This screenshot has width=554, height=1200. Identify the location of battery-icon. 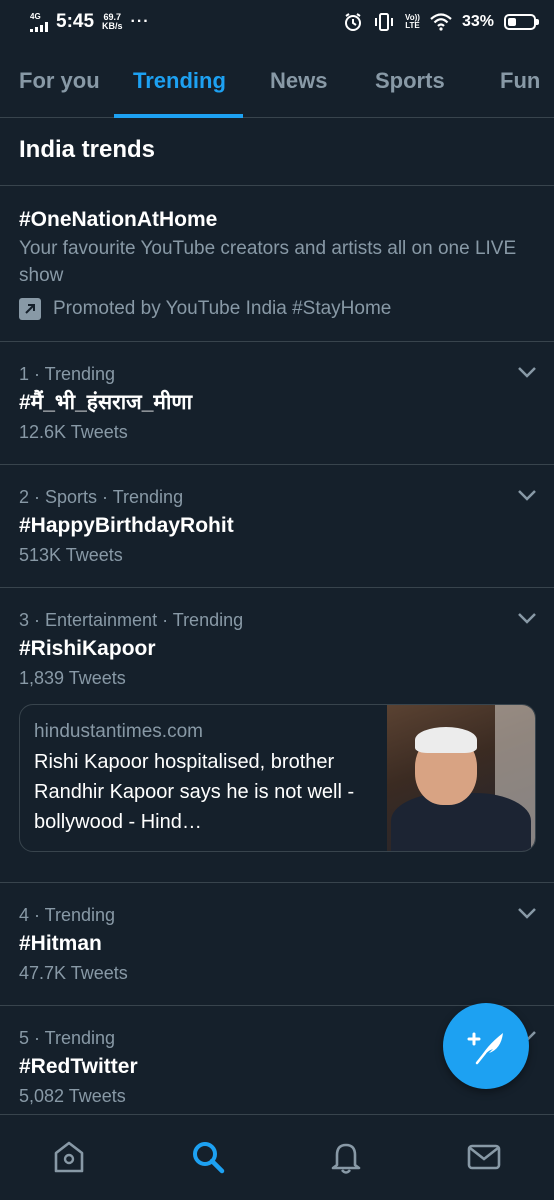
(521, 22).